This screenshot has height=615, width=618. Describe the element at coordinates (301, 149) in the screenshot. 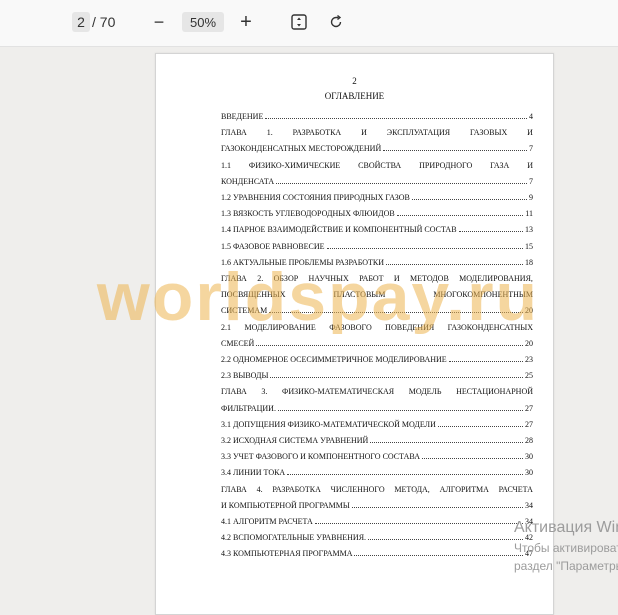

I see `toc-entry-text: ГАЗОКОНДЕНСАТНЫХ МЕСТОРОЖДЕНИЙ` at that location.